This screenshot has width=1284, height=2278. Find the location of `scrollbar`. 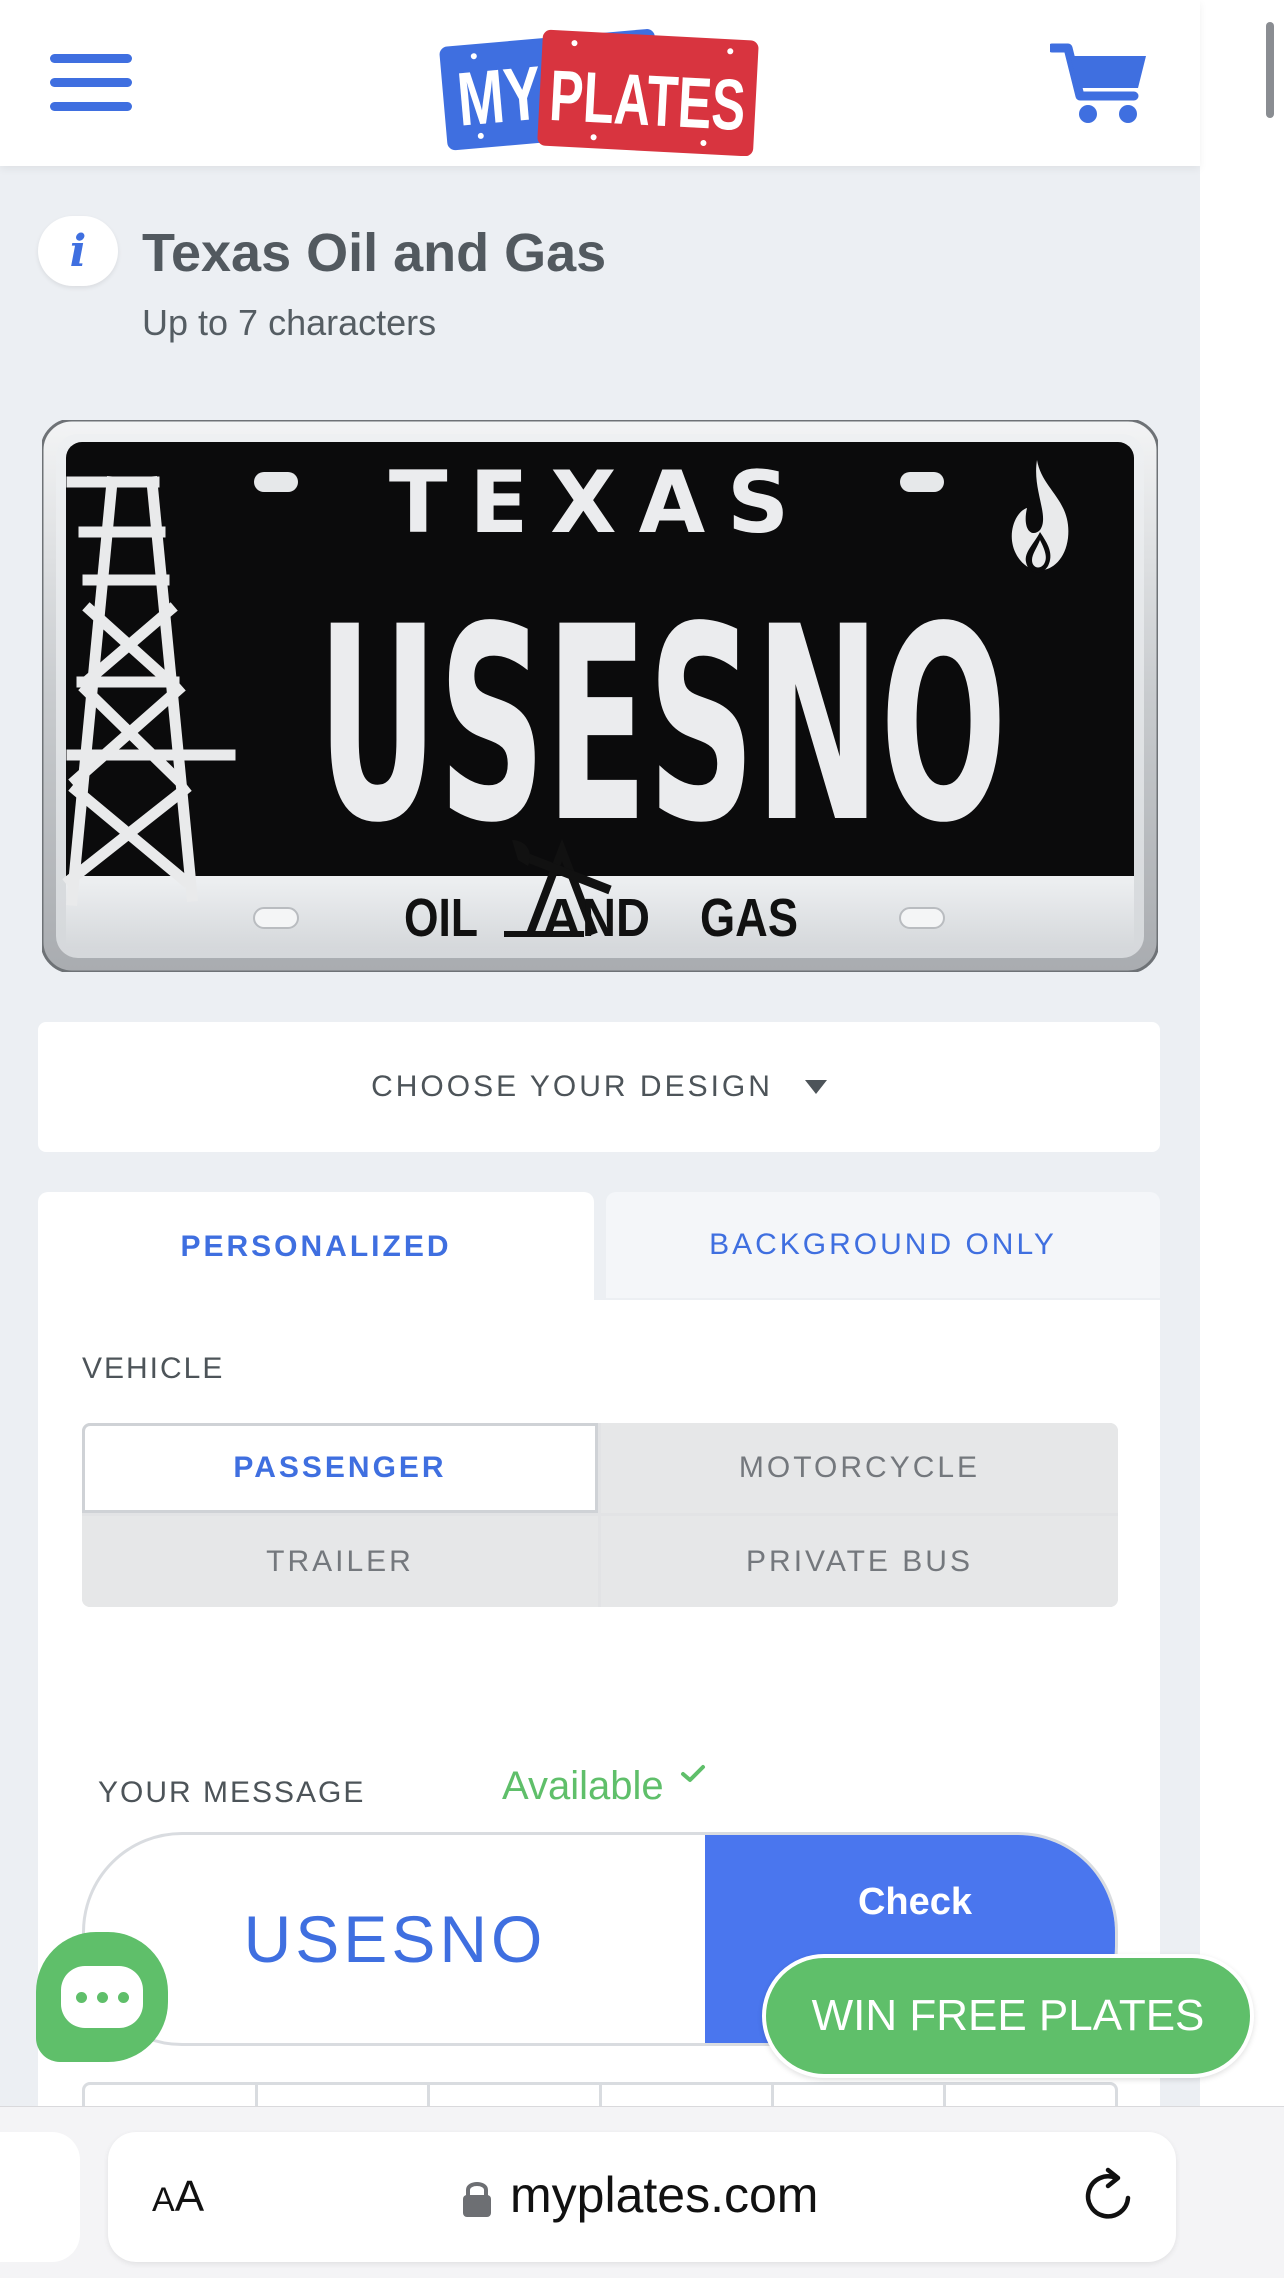

scrollbar is located at coordinates (1270, 70).